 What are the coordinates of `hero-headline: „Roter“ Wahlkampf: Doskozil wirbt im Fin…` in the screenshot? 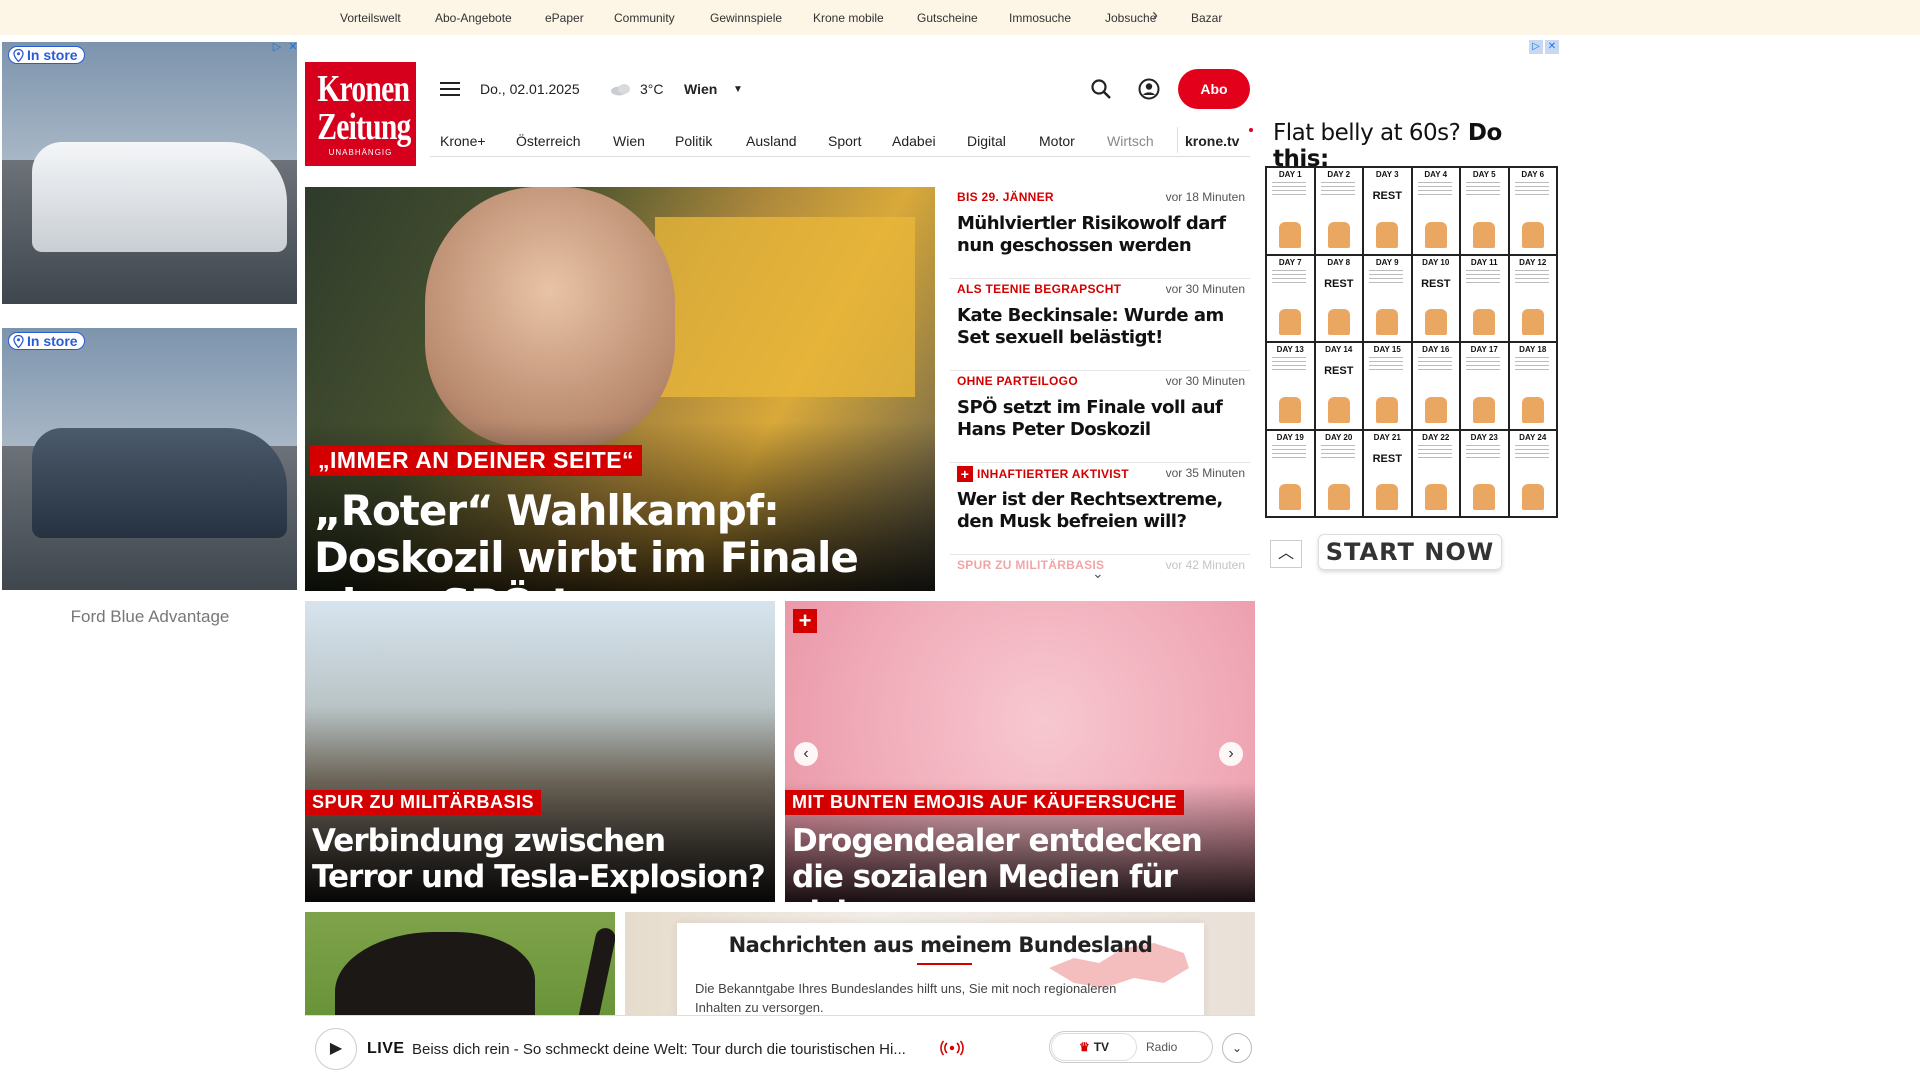 It's located at (619, 539).